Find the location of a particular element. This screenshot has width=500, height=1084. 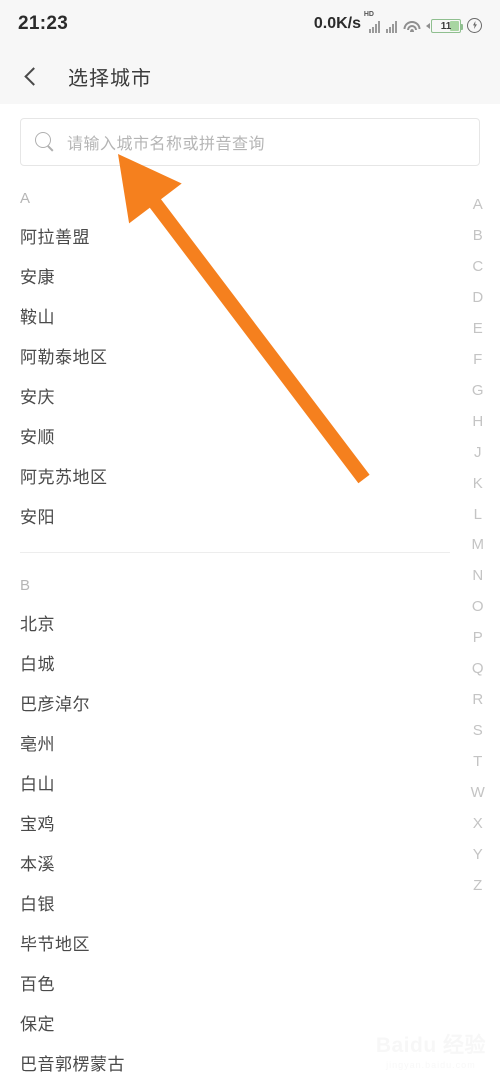

network-speed: 0.0K/s HD is located at coordinates (343, 22).